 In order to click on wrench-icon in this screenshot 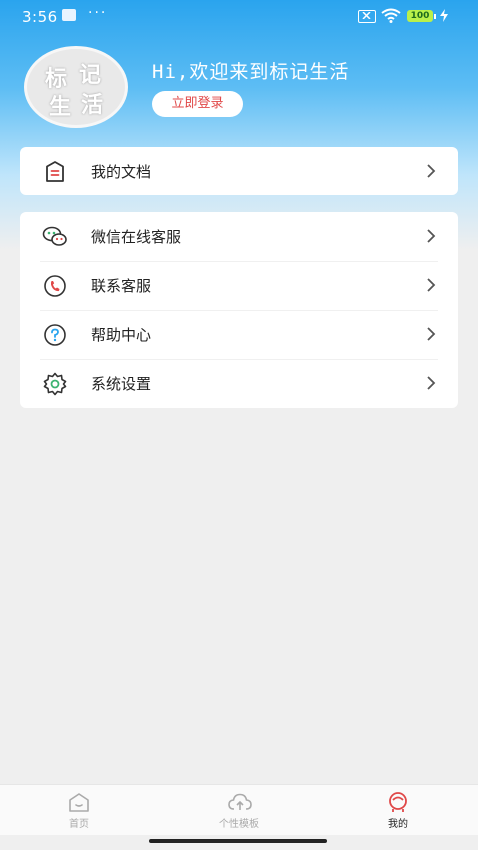, I will do `click(69, 15)`.